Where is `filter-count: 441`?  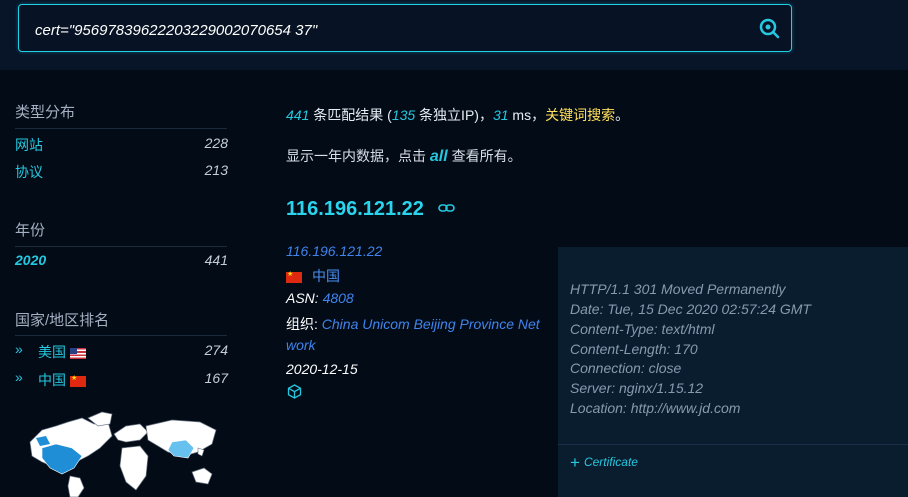
filter-count: 441 is located at coordinates (216, 260).